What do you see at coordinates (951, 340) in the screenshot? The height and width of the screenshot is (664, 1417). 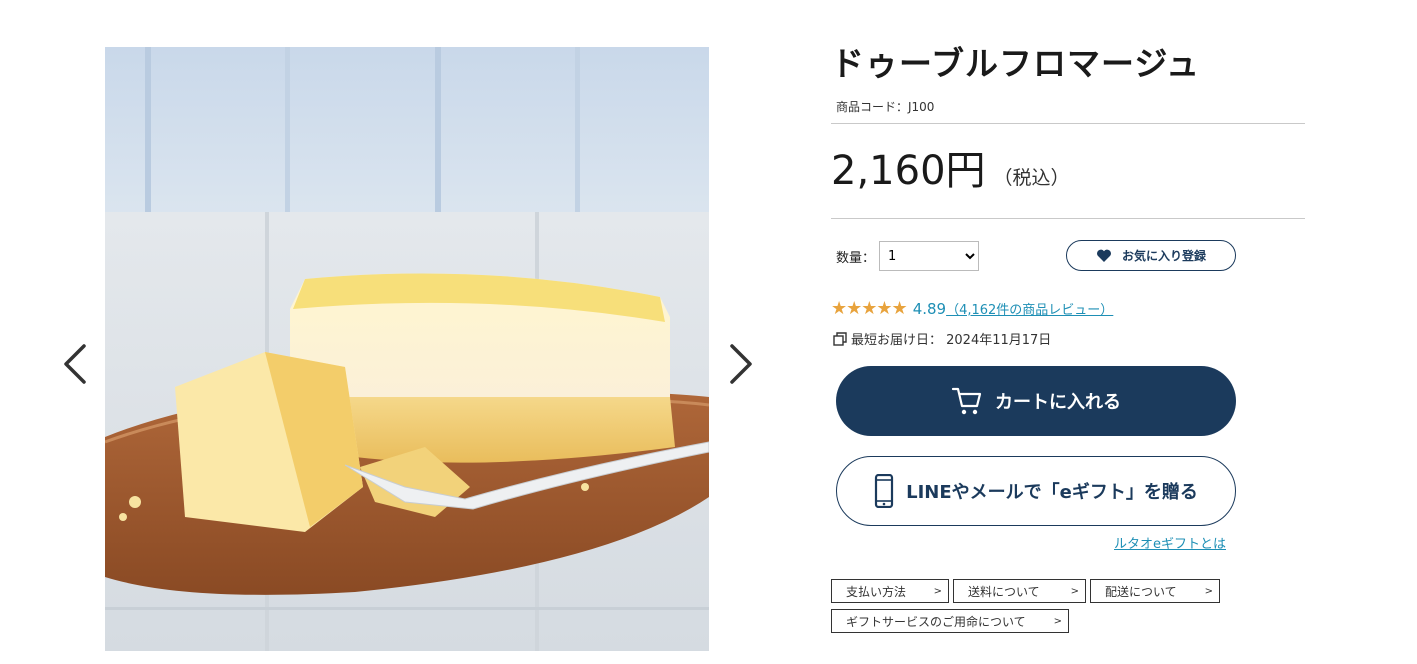 I see `delivery-text: 最短お届け日： 2024年11月17日` at bounding box center [951, 340].